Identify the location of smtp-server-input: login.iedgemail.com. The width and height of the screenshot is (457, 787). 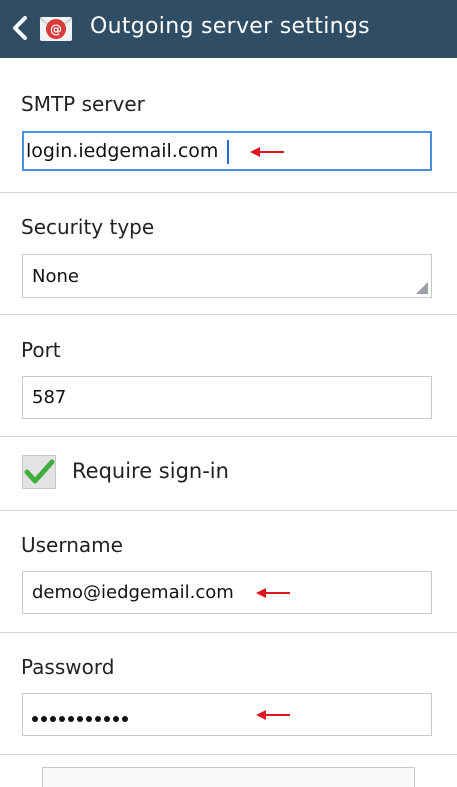
(227, 151).